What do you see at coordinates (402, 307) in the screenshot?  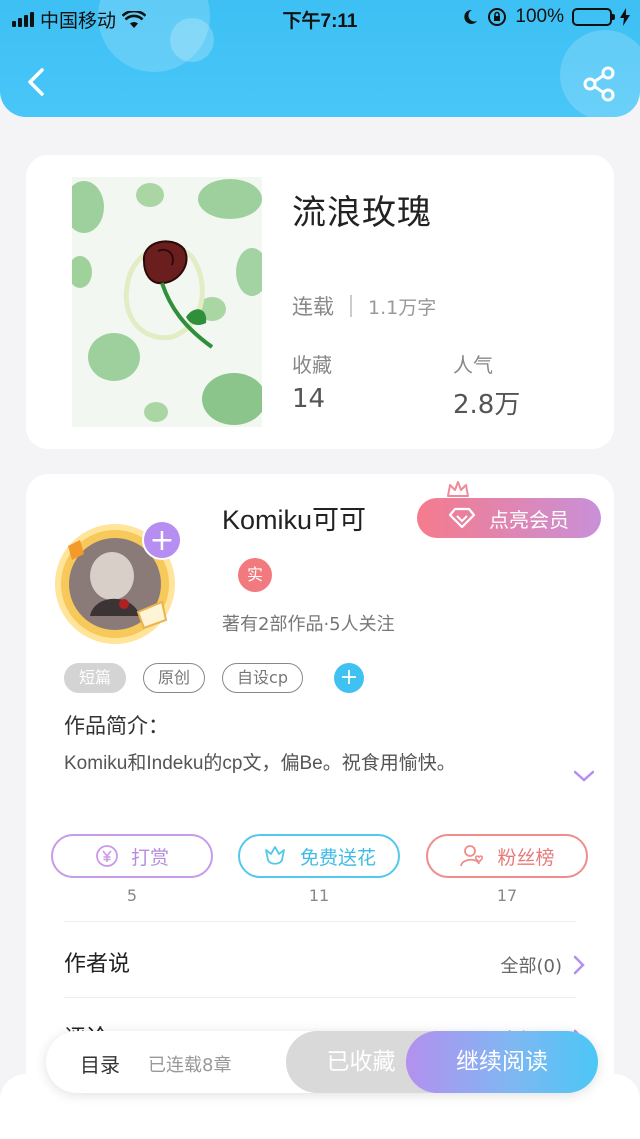 I see `word-count: 1.1万字` at bounding box center [402, 307].